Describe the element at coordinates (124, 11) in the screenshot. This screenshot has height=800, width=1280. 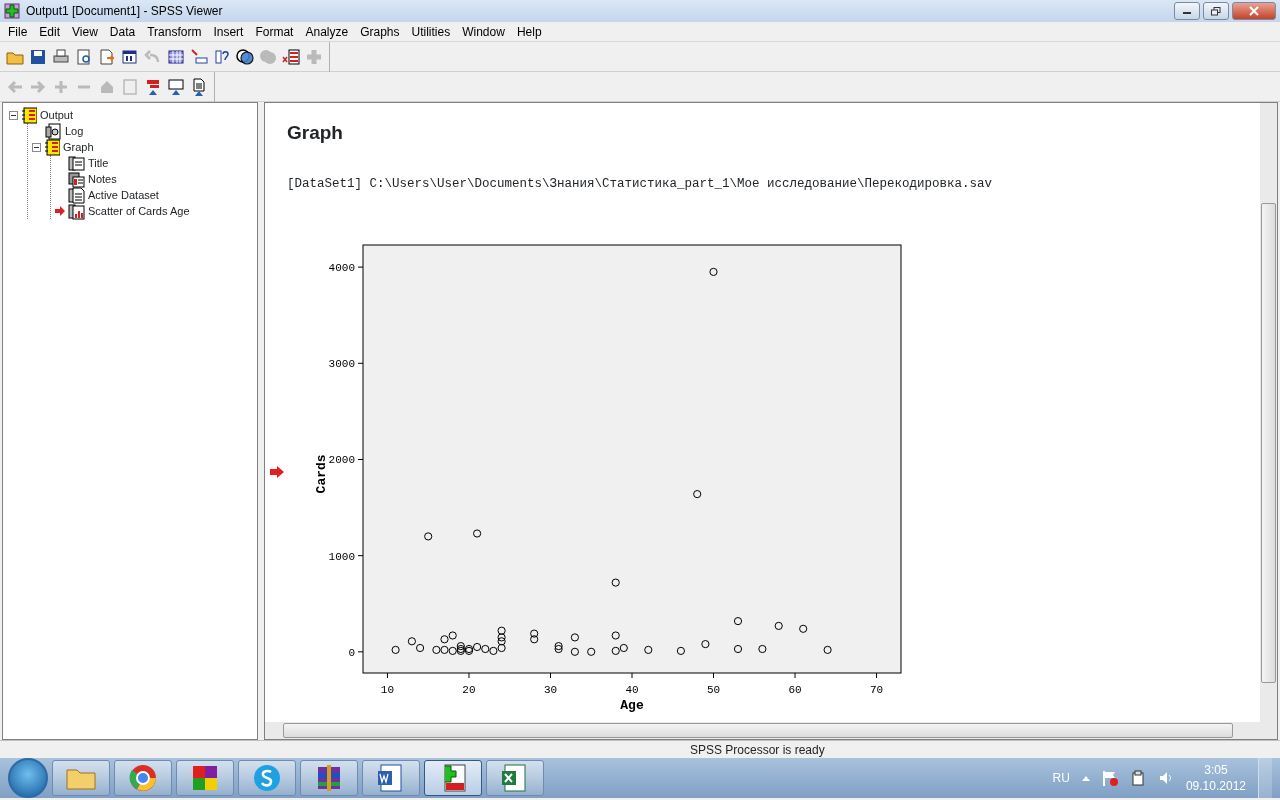
I see `window-title: Output1 [Document1] - SPSS Viewer` at that location.